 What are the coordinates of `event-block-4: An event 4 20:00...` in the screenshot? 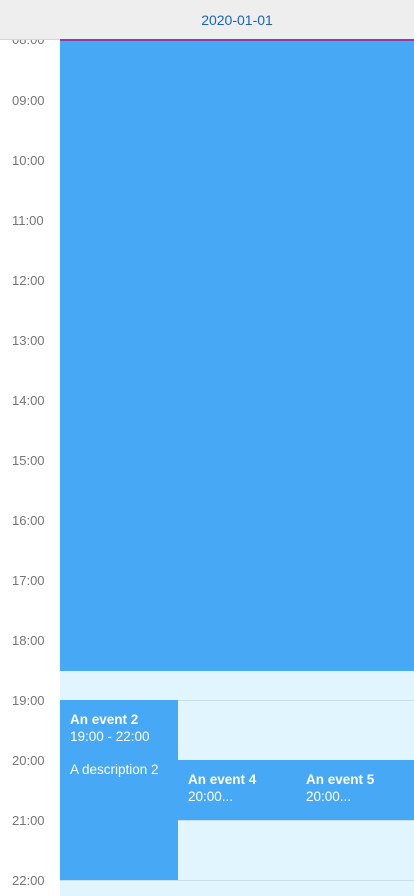 It's located at (237, 790).